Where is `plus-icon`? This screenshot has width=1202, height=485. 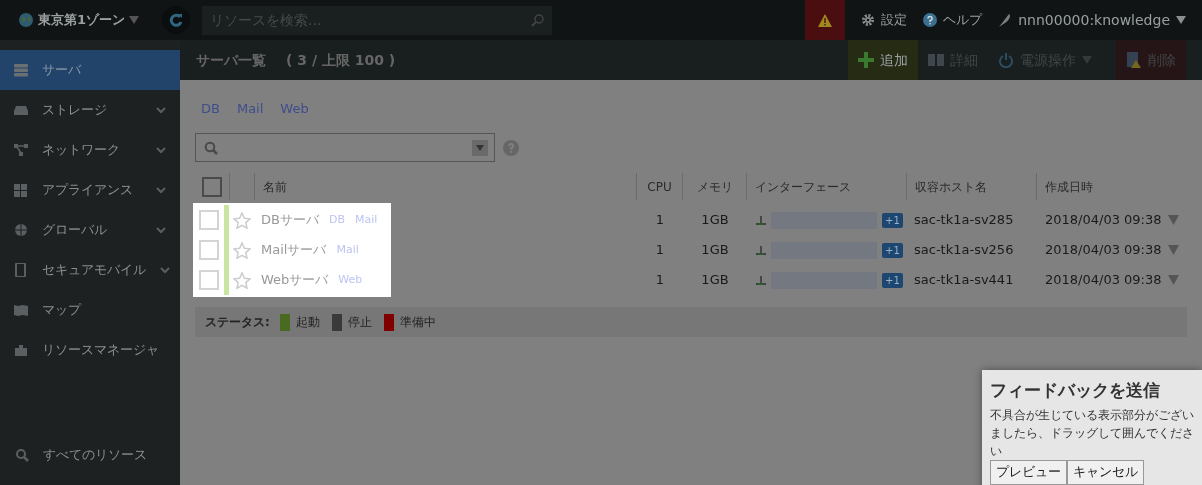 plus-icon is located at coordinates (866, 60).